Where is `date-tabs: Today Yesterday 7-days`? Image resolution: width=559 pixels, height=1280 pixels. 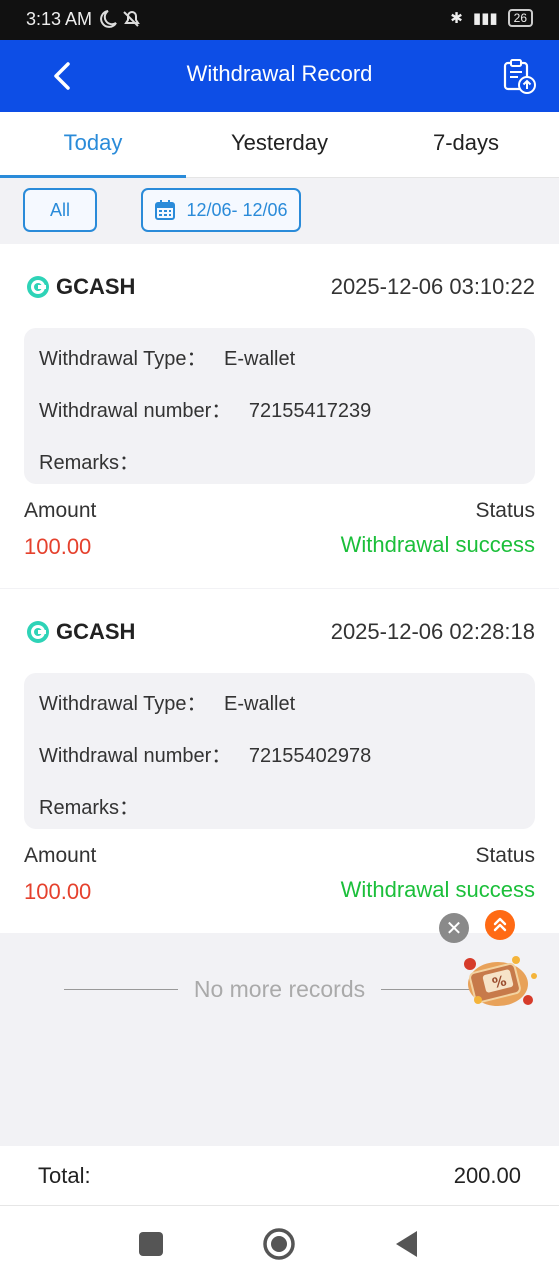 date-tabs: Today Yesterday 7-days is located at coordinates (279, 145).